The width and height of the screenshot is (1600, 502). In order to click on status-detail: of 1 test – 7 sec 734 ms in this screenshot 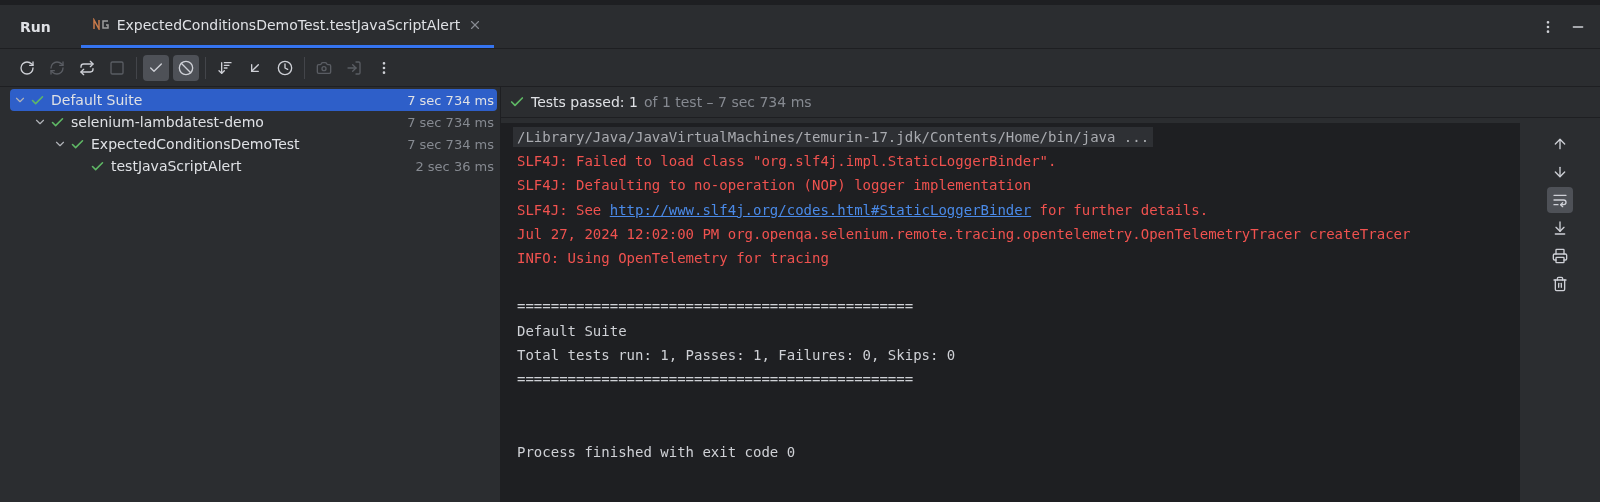, I will do `click(727, 102)`.